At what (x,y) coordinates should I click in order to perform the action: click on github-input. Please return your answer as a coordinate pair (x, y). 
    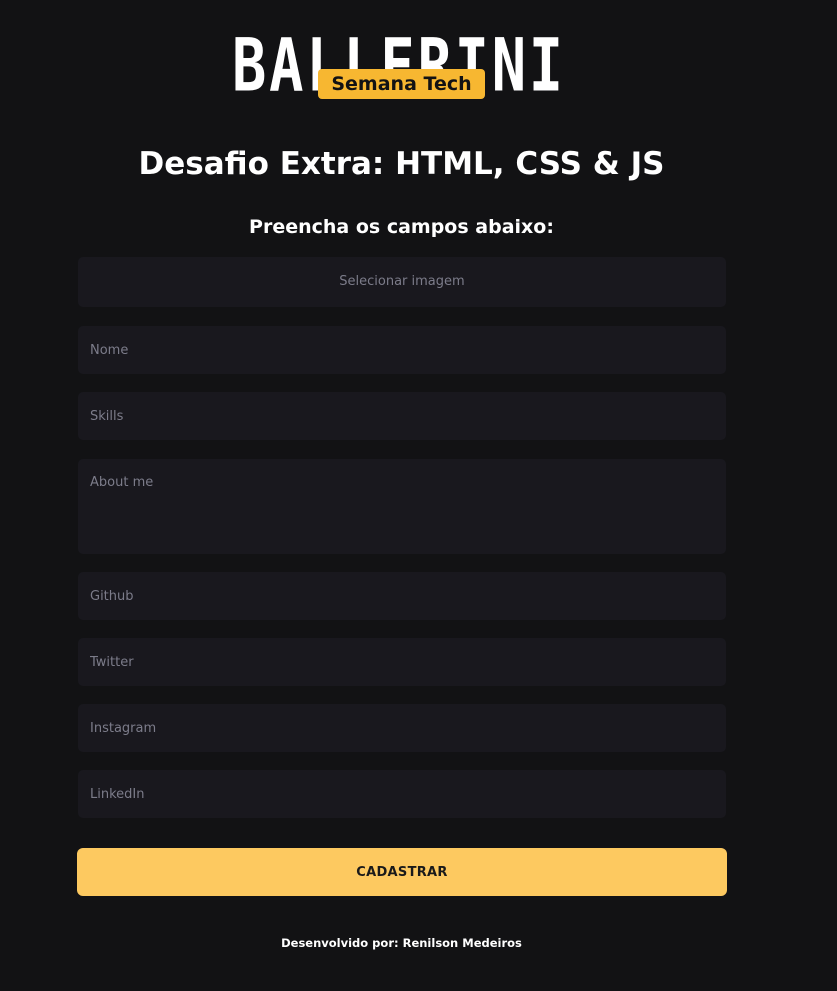
    Looking at the image, I should click on (402, 596).